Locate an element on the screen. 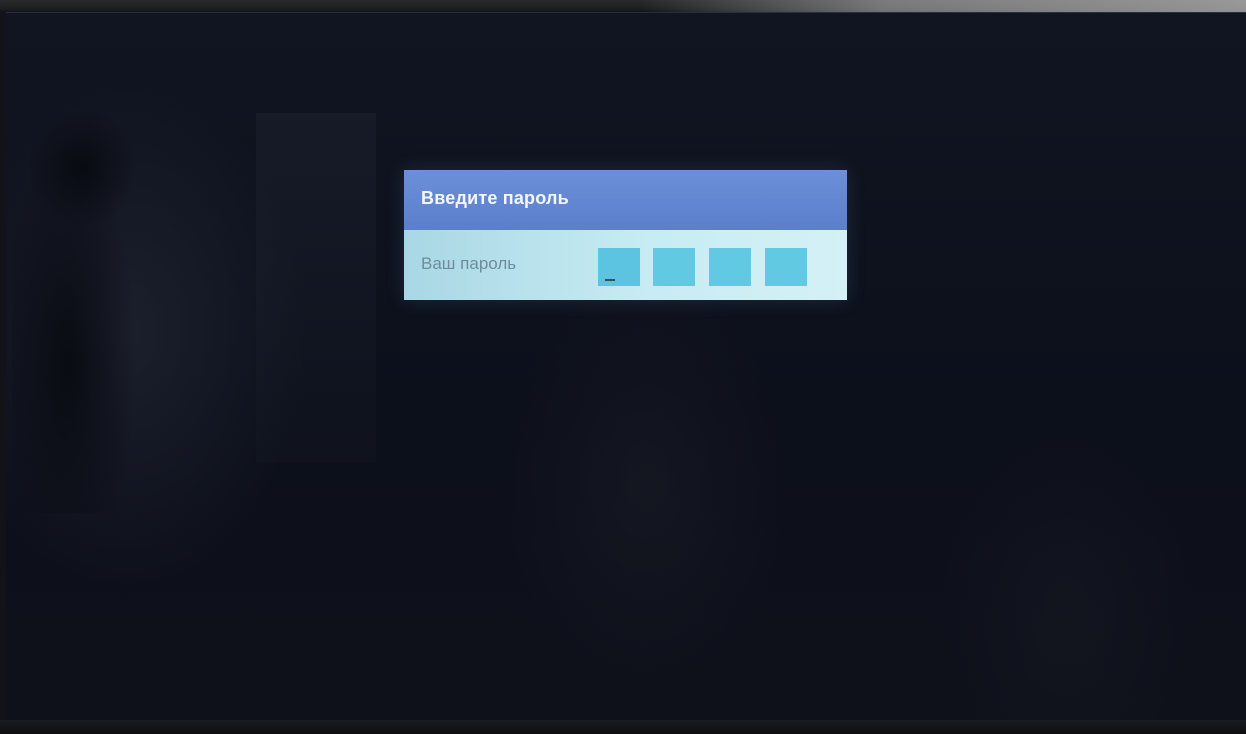 The height and width of the screenshot is (734, 1246). dialog-title: Введите пароль is located at coordinates (495, 198).